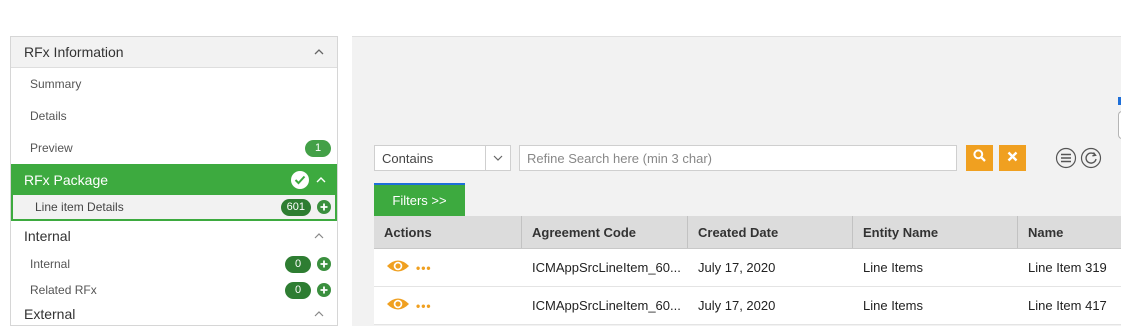 This screenshot has height=326, width=1121. What do you see at coordinates (1066, 158) in the screenshot?
I see `list-view-icon` at bounding box center [1066, 158].